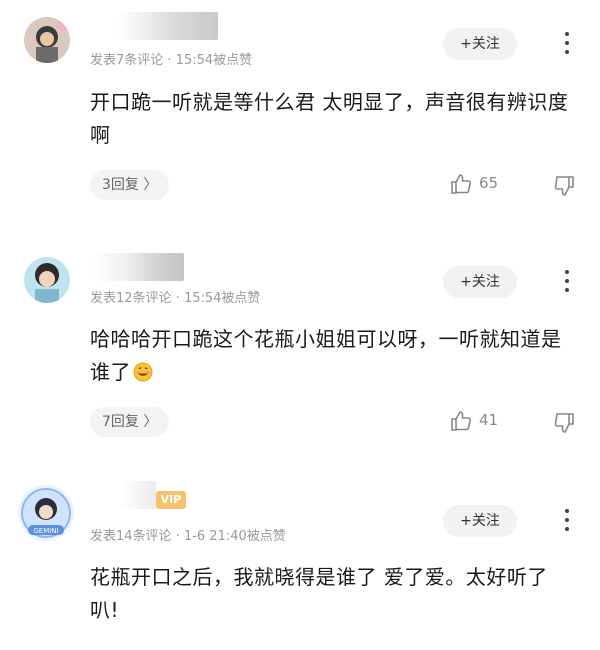 The height and width of the screenshot is (650, 600). I want to click on smiling-face-icon, so click(143, 370).